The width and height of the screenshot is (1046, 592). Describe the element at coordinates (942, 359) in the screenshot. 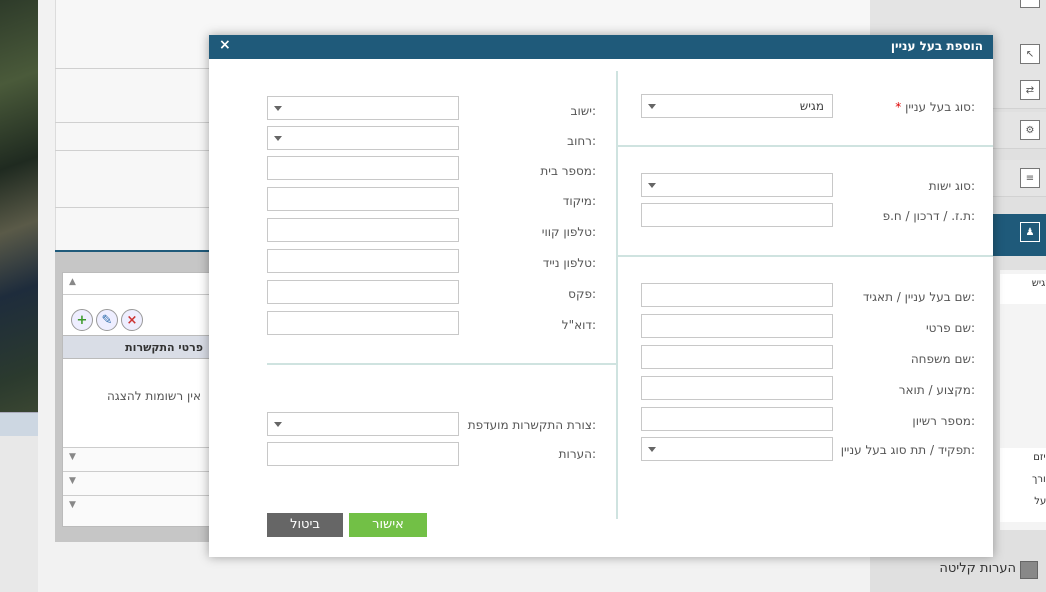

I see `last-name-label: שם משפחה:` at that location.